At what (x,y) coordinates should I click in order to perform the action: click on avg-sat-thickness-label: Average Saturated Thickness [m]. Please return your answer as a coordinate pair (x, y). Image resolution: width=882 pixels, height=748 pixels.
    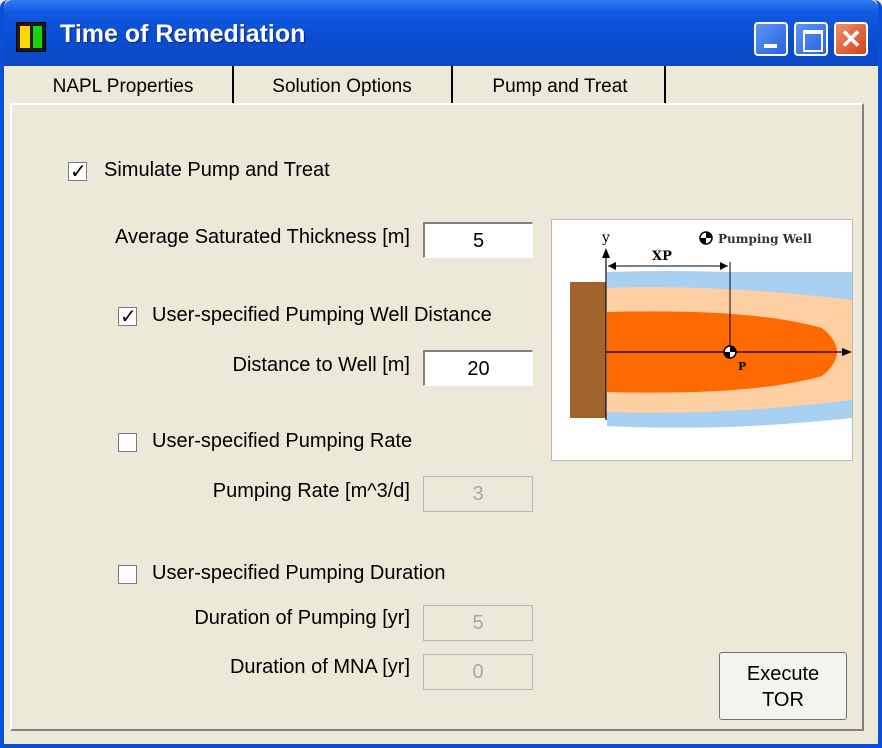
    Looking at the image, I should click on (262, 237).